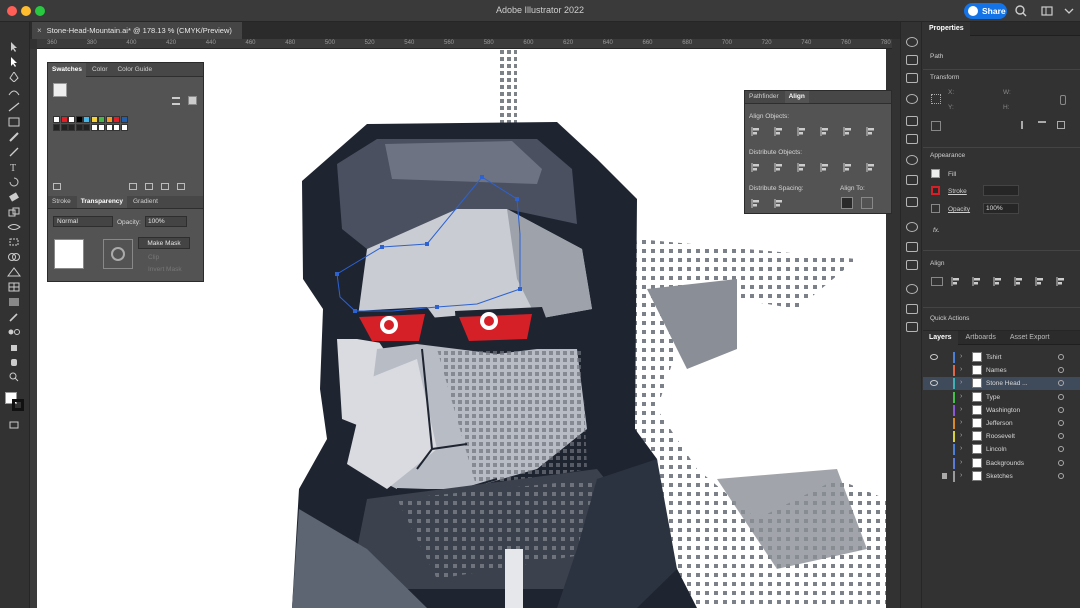  Describe the element at coordinates (981, 338) in the screenshot. I see `tab-artboards: Artboards` at that location.